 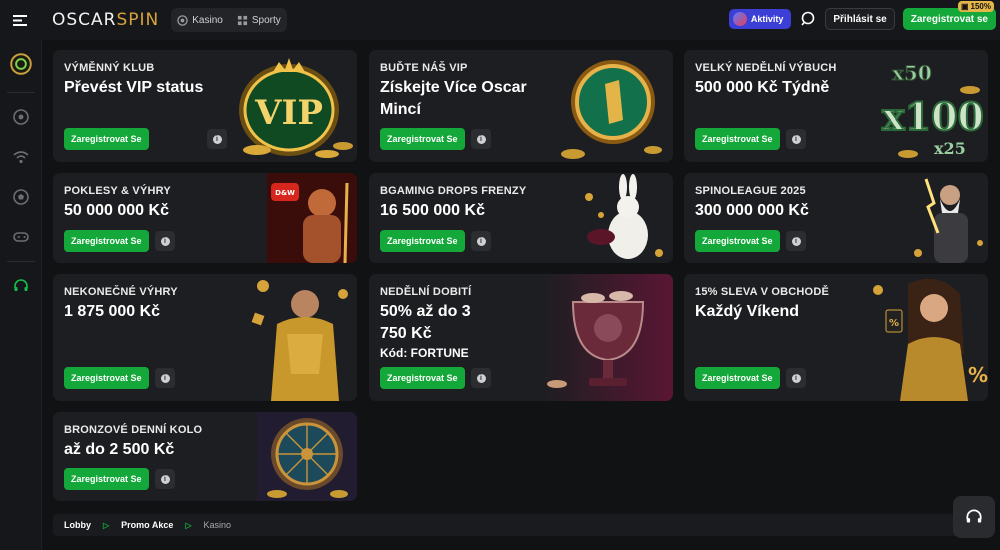 What do you see at coordinates (207, 20) in the screenshot?
I see `tab-casino-label: Kasino` at bounding box center [207, 20].